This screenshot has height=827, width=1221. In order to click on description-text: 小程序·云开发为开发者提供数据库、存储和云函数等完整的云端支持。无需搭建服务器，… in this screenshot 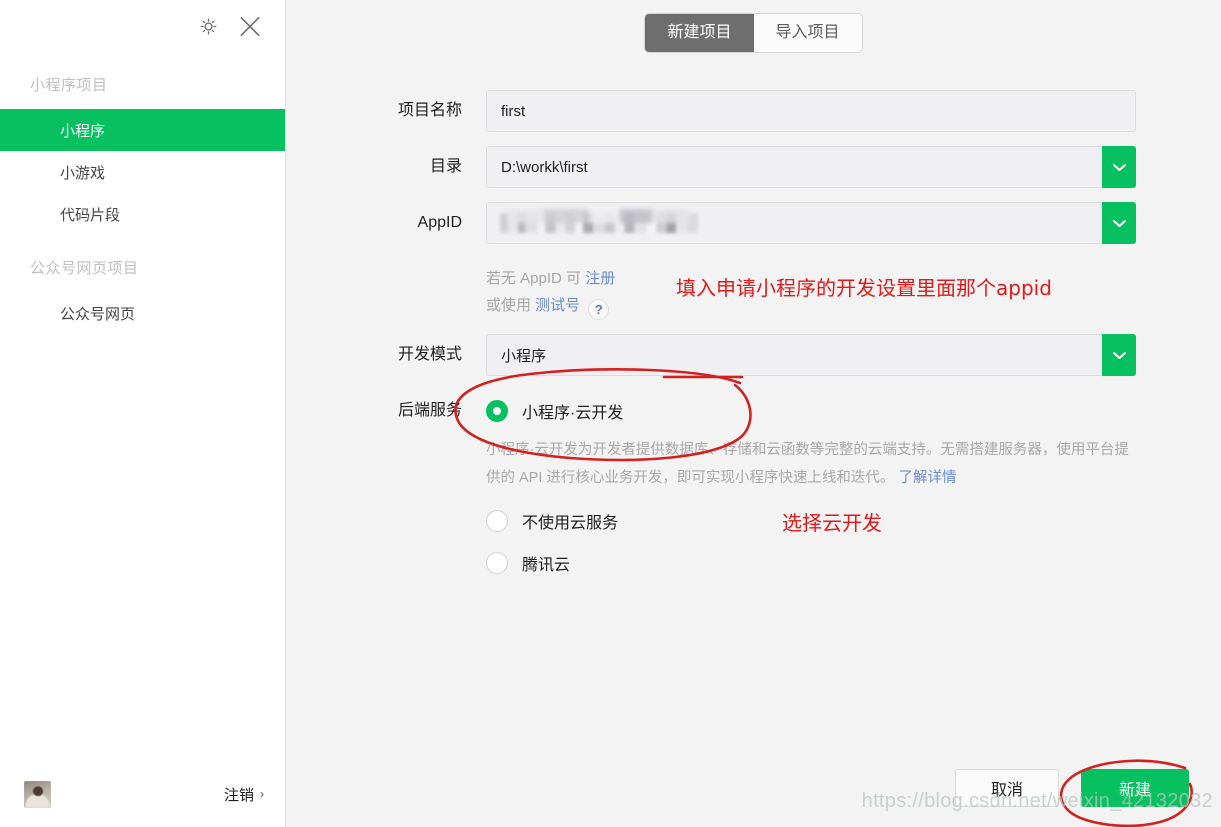, I will do `click(807, 464)`.